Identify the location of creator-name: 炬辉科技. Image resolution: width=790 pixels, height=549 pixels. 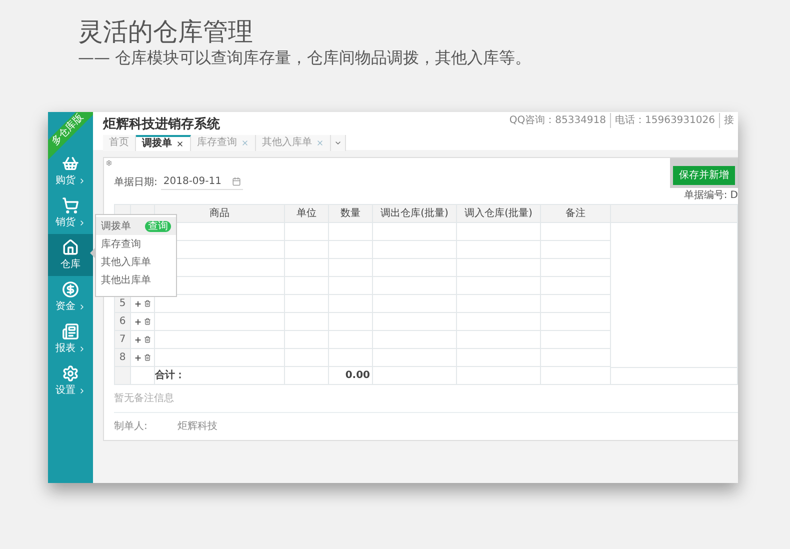
(197, 427).